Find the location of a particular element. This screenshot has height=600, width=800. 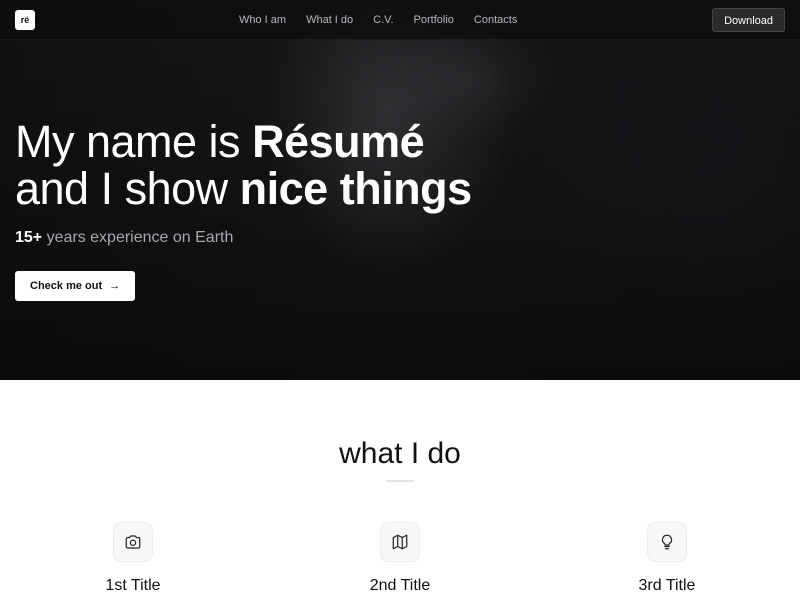

hero-headline: My name is Résumé and I show nice things is located at coordinates (243, 165).